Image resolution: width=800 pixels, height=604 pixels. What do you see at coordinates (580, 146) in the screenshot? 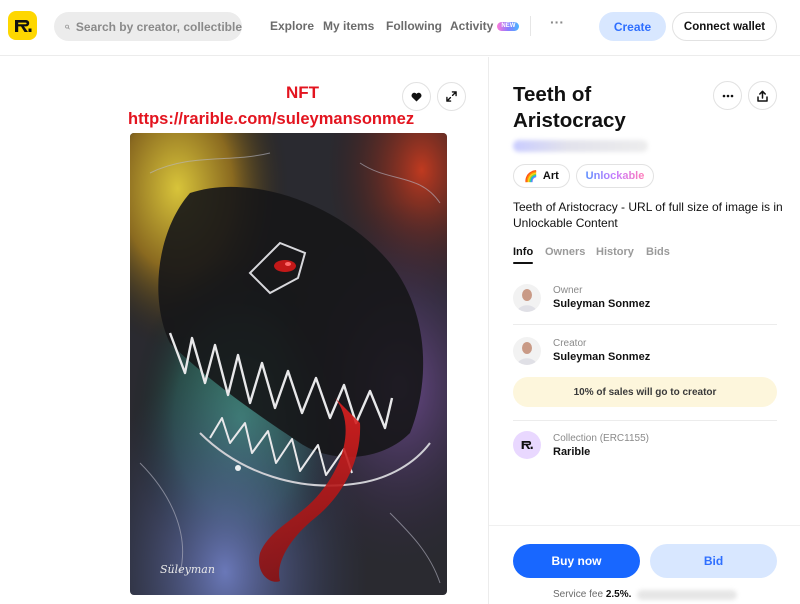
I see `blurred-owner-line` at bounding box center [580, 146].